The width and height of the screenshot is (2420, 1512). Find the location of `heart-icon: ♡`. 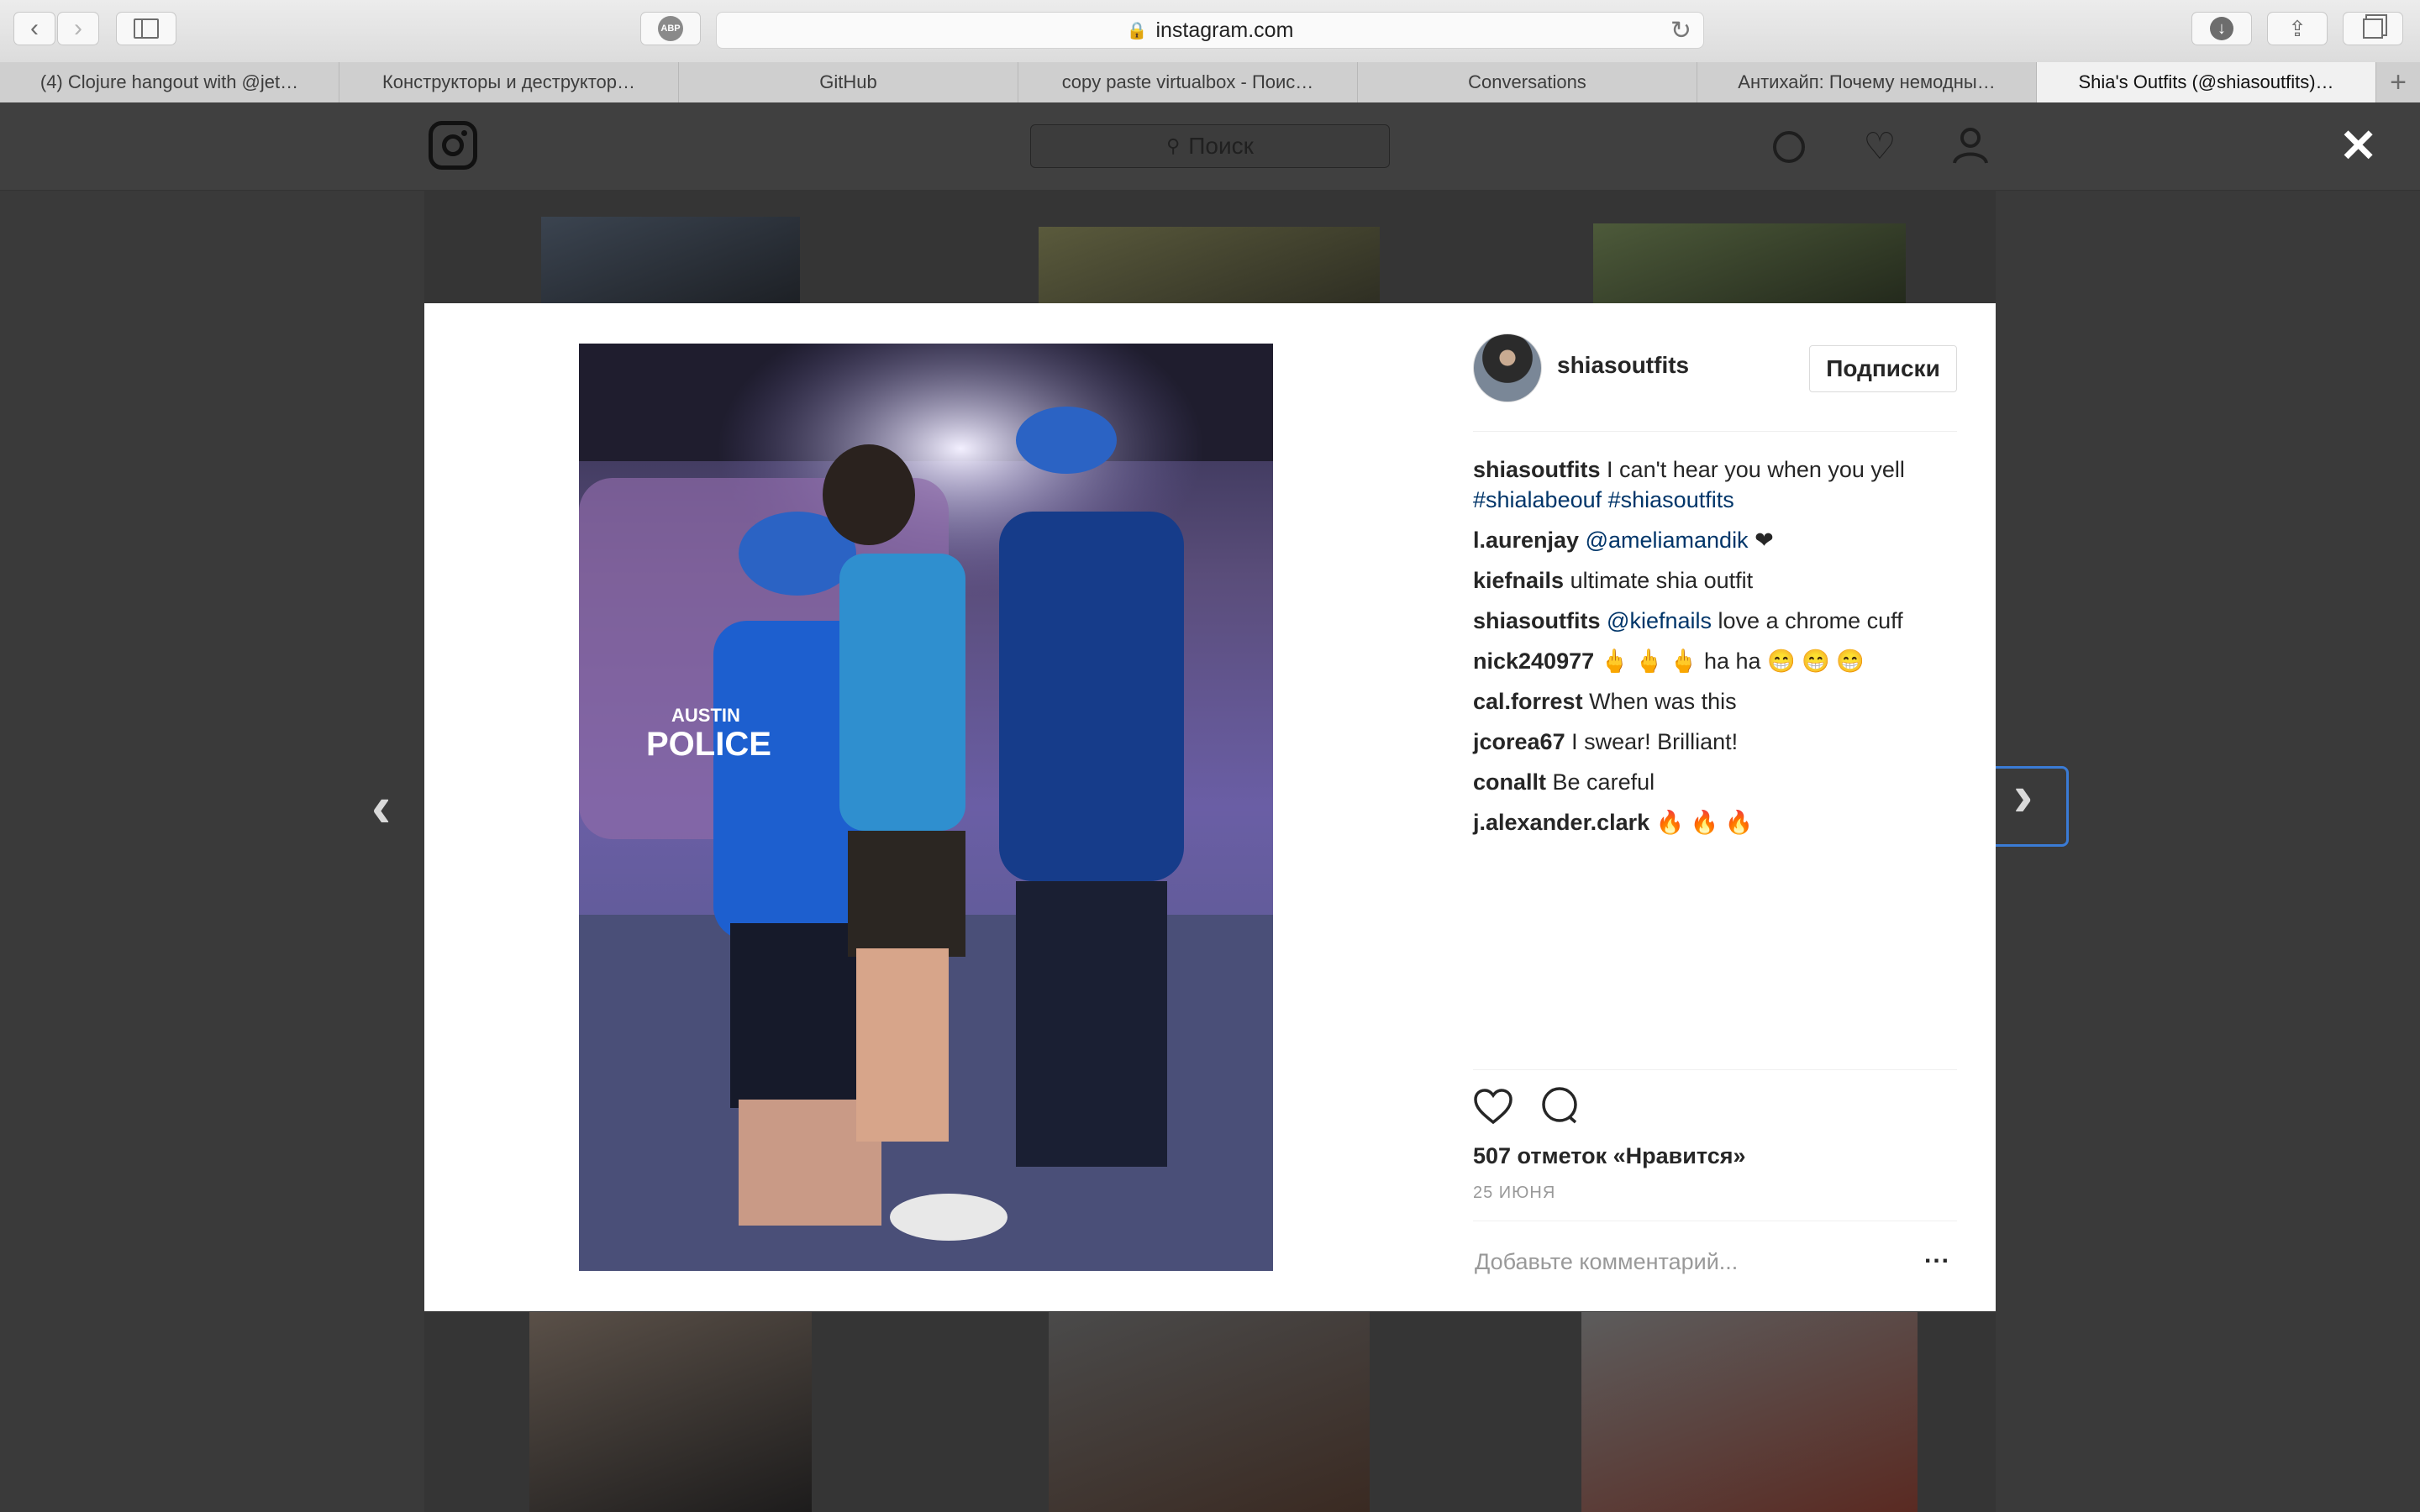

heart-icon: ♡ is located at coordinates (1880, 147).